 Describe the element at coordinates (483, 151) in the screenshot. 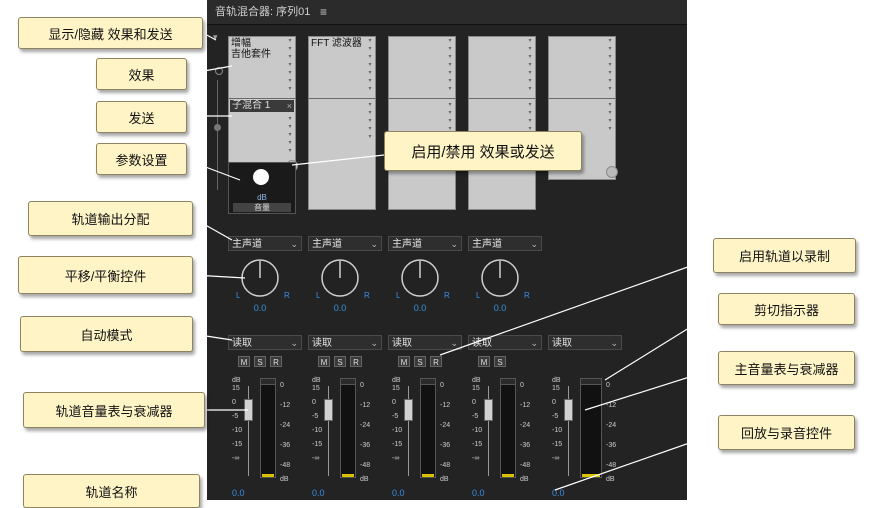

I see `callout-enable-disable: 启用/禁用 效果或发送` at that location.